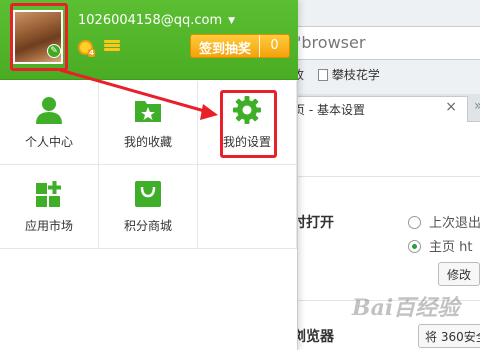 The height and width of the screenshot is (350, 480). What do you see at coordinates (414, 246) in the screenshot?
I see `radio-checked-icon` at bounding box center [414, 246].